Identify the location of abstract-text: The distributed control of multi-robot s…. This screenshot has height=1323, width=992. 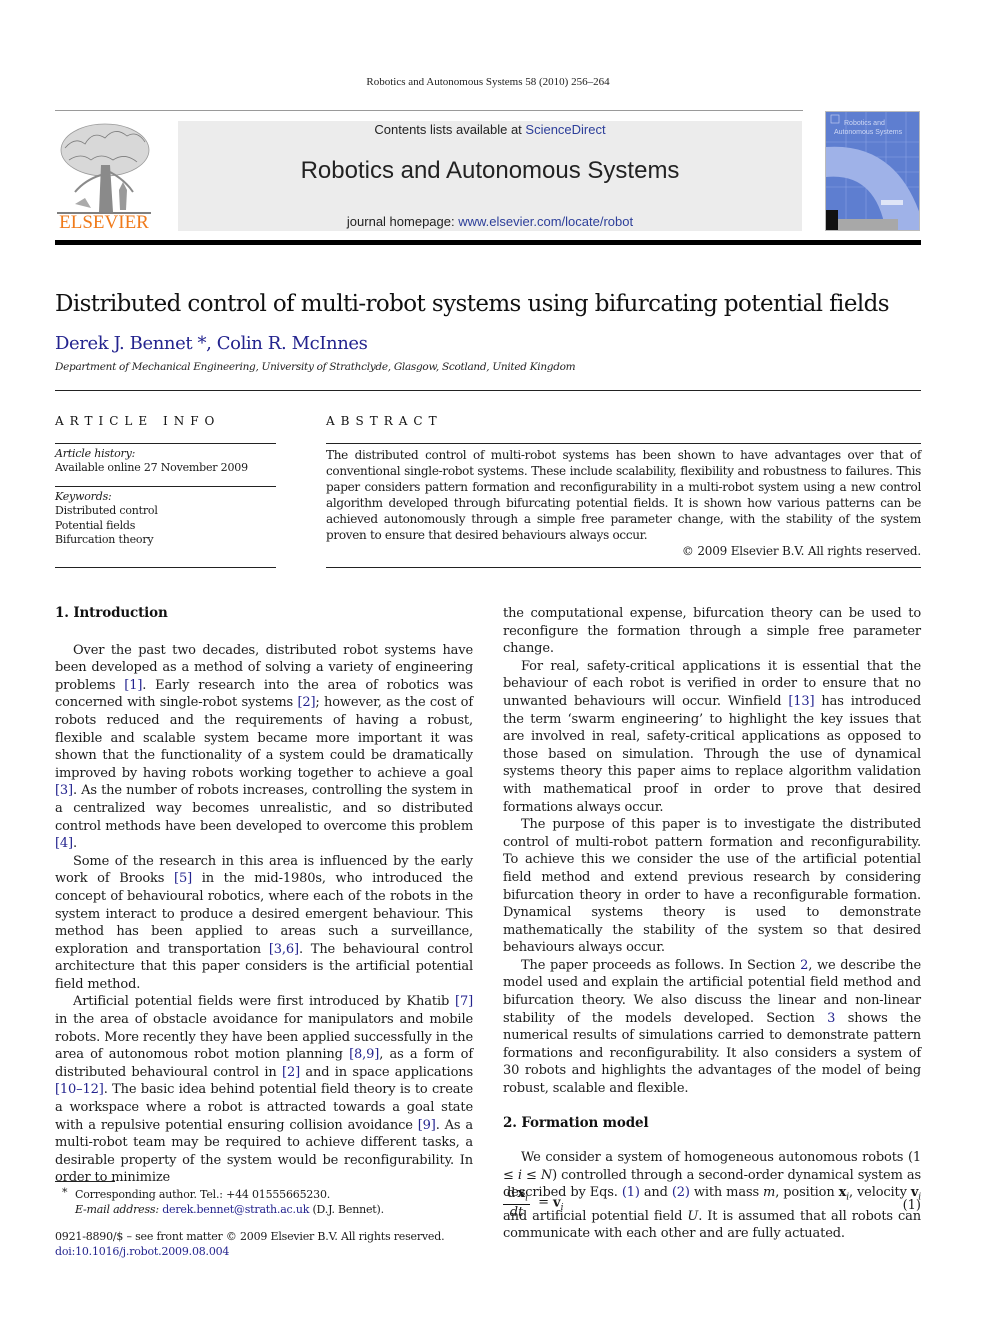
(623, 495).